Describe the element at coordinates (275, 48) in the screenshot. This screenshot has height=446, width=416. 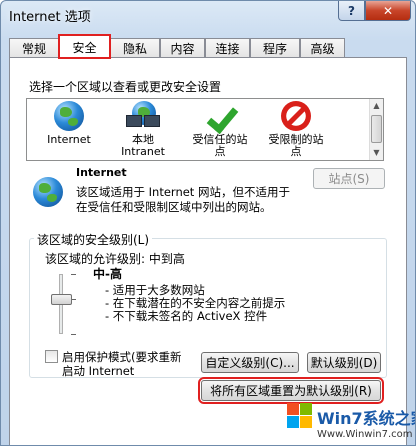
I see `tab-programs: 程序` at that location.